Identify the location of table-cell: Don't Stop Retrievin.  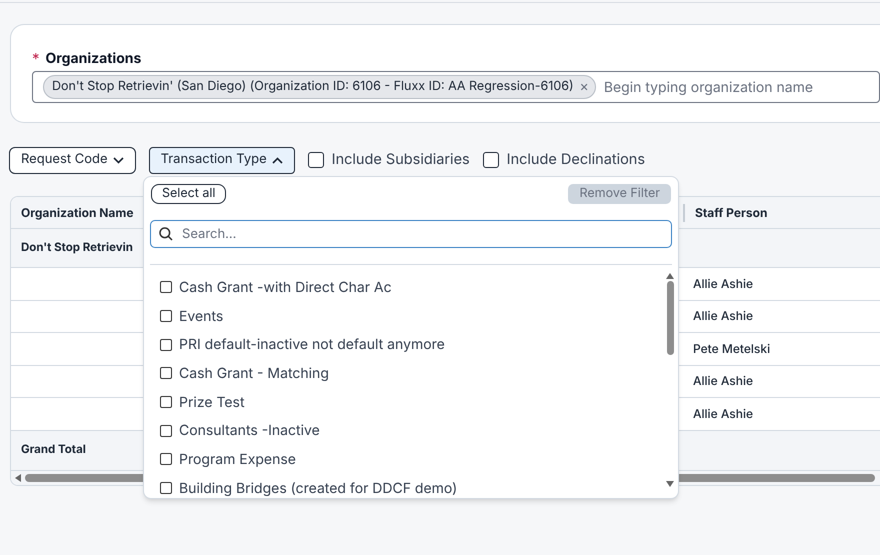
(77, 247).